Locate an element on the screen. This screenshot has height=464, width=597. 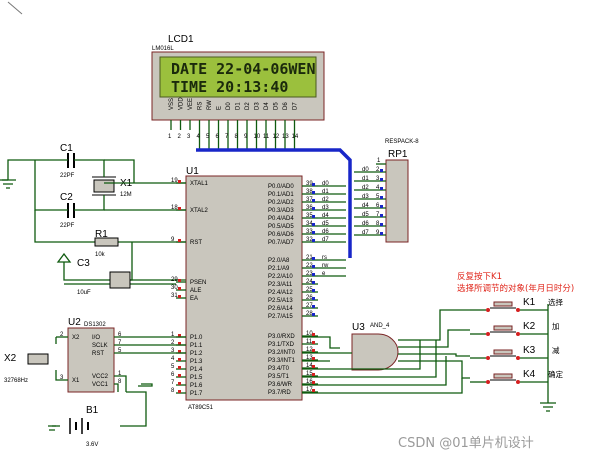
u2-pin-name: VCC2 is located at coordinates (100, 377).